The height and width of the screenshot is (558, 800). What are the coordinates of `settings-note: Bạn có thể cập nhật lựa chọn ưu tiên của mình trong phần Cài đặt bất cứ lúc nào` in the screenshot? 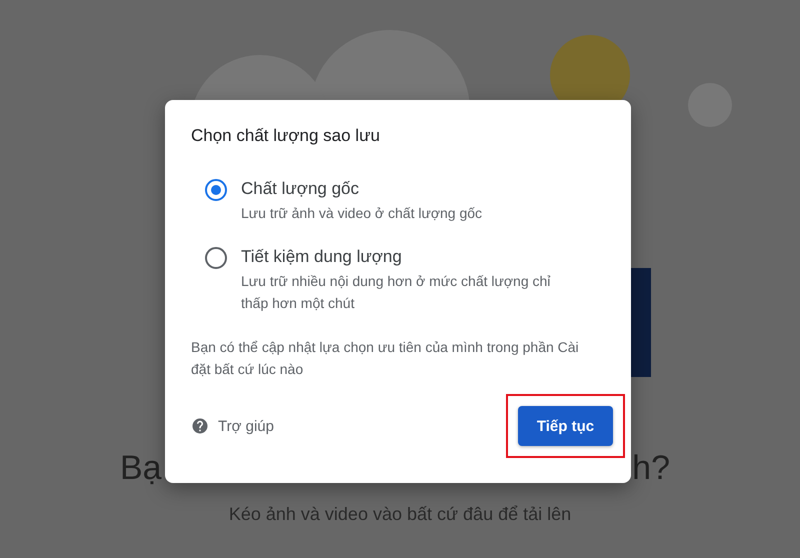 It's located at (385, 358).